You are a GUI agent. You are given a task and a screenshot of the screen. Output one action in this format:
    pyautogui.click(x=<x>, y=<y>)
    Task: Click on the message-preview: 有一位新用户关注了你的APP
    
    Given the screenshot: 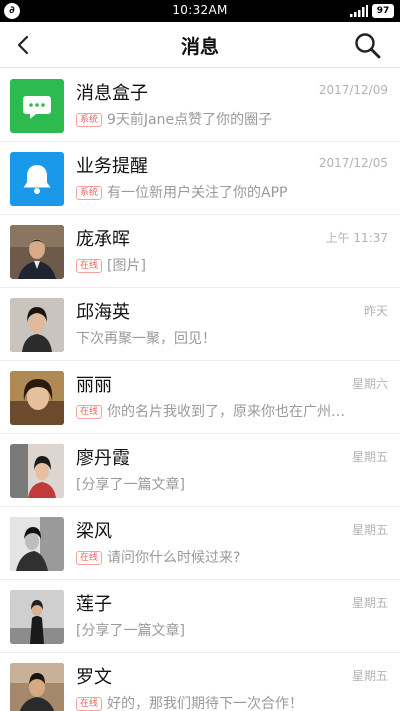 What is the action you would take?
    pyautogui.click(x=197, y=193)
    